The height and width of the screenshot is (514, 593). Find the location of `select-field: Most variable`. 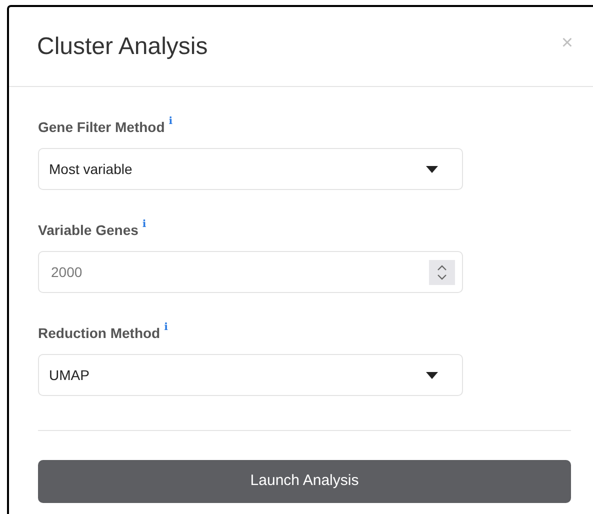

select-field: Most variable is located at coordinates (250, 169).